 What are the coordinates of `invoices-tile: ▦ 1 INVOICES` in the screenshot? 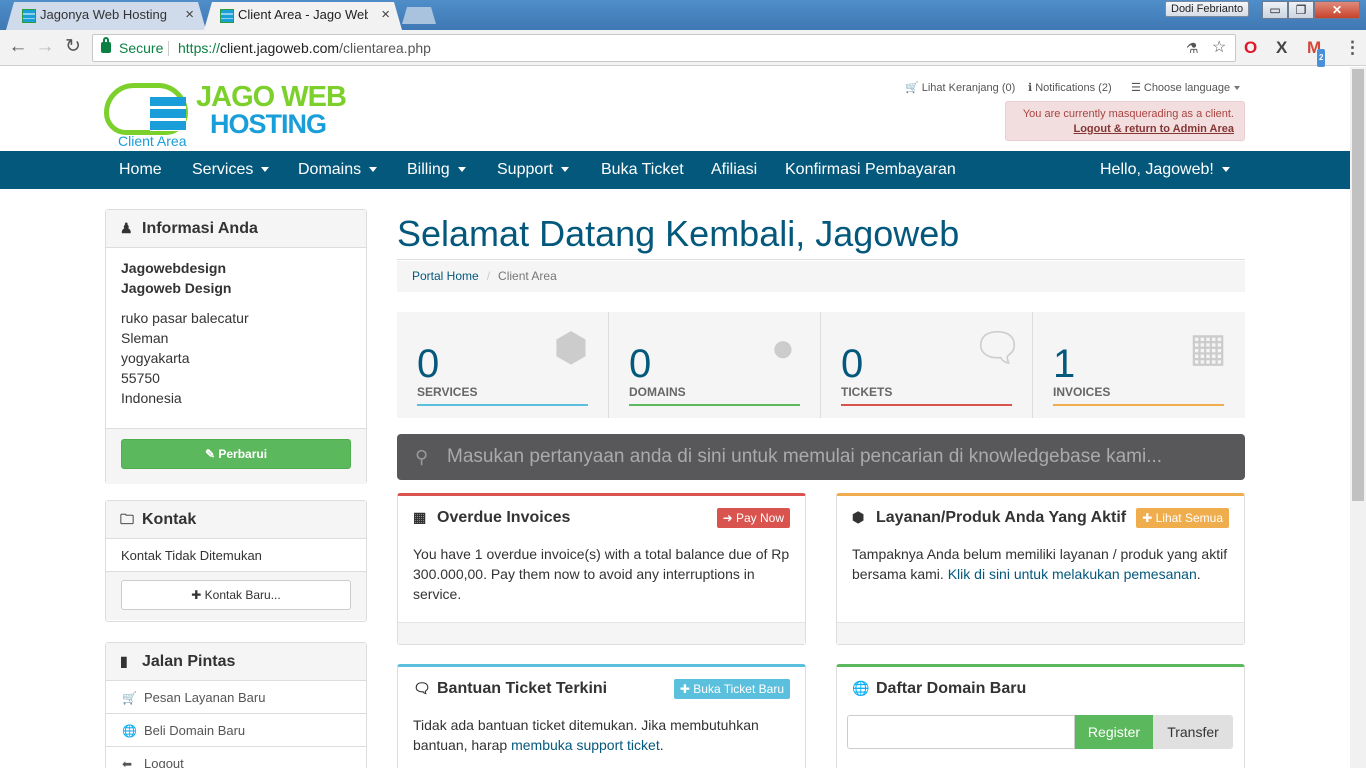 It's located at (1139, 365).